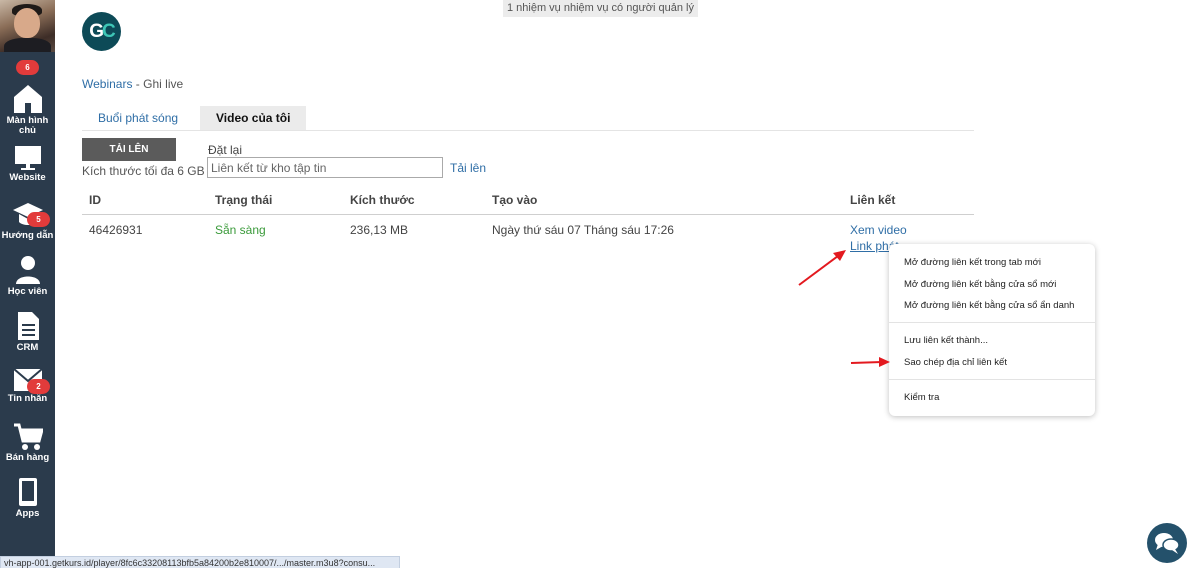 The width and height of the screenshot is (1200, 568). I want to click on breadcrumb-current: Ghi live, so click(163, 84).